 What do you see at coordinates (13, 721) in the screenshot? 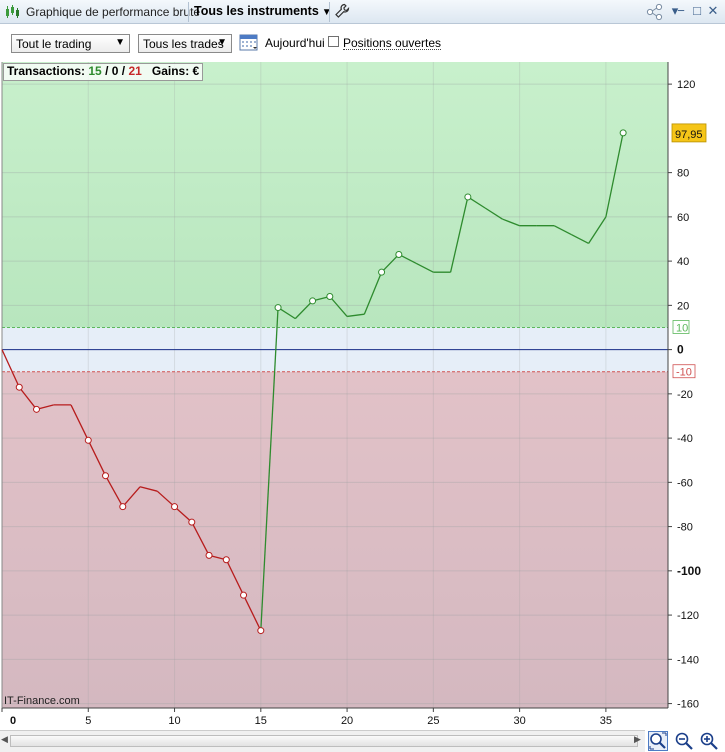
I see `x-tick-label: 0` at bounding box center [13, 721].